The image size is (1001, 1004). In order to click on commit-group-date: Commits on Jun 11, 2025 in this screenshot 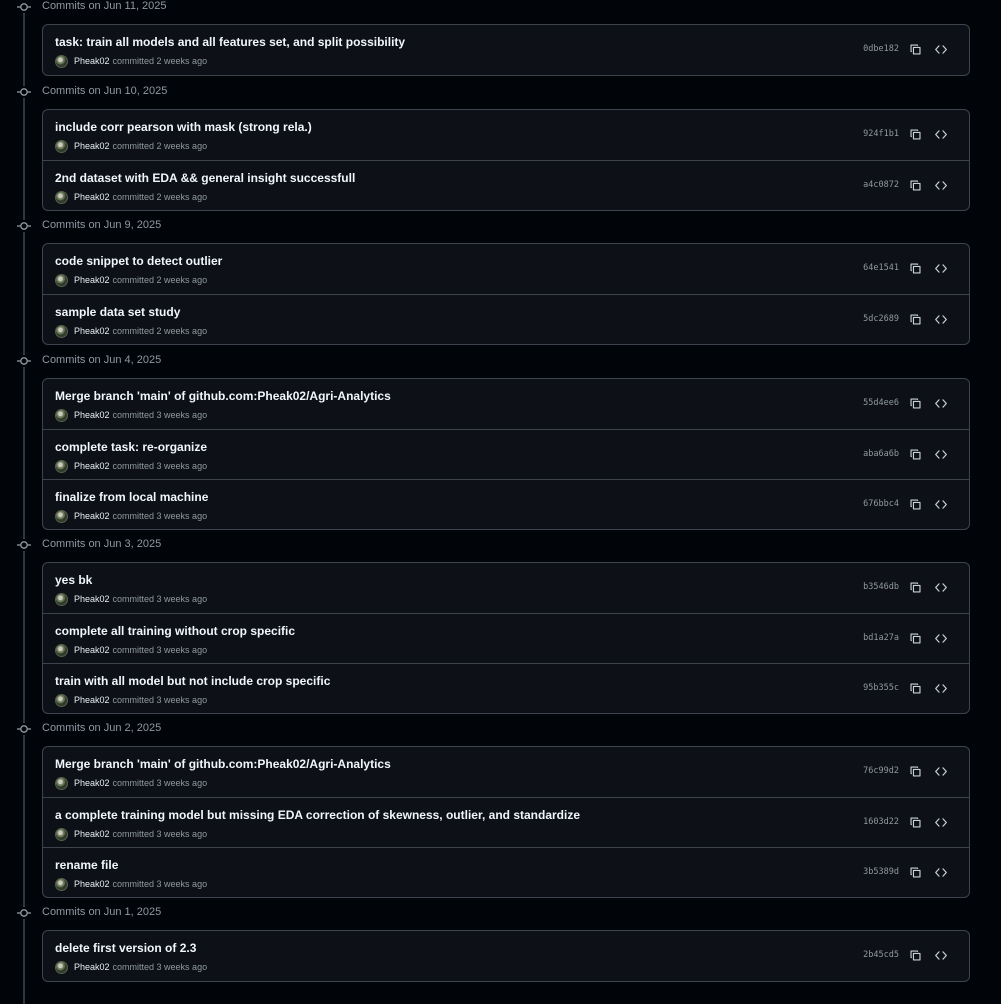, I will do `click(104, 6)`.